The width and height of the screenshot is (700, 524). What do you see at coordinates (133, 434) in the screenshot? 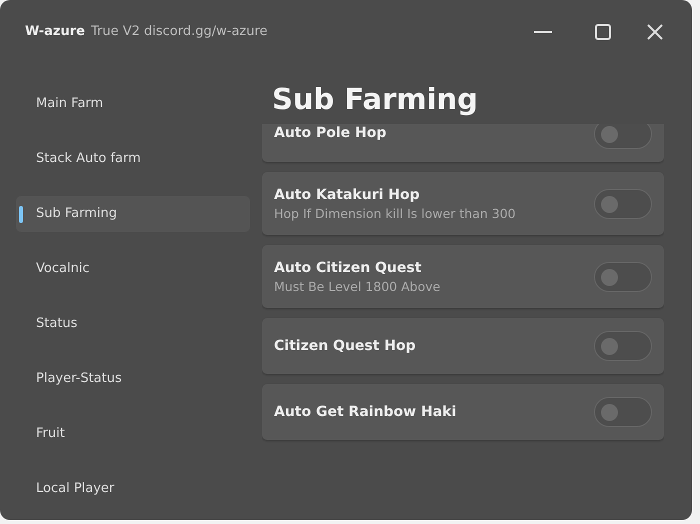
I see `sidebar-tab: Fruit` at bounding box center [133, 434].